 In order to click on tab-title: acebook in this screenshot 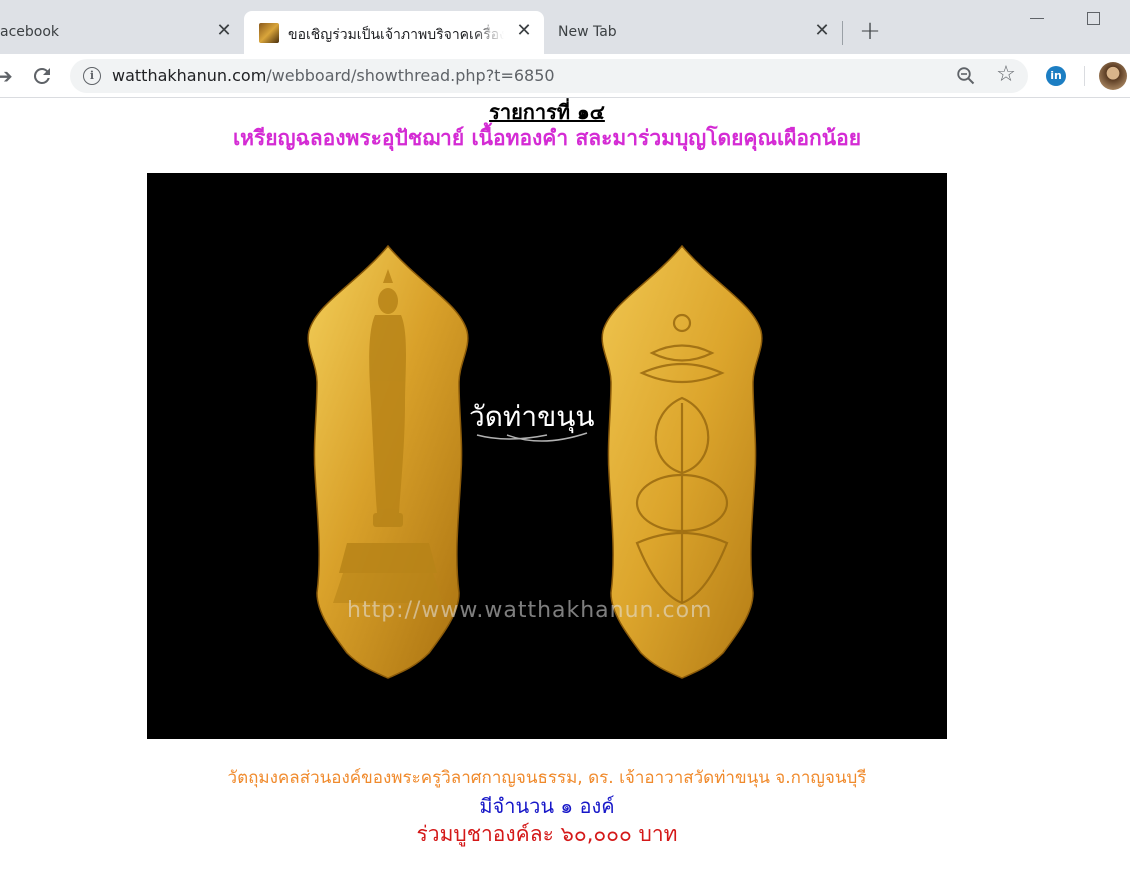, I will do `click(30, 32)`.